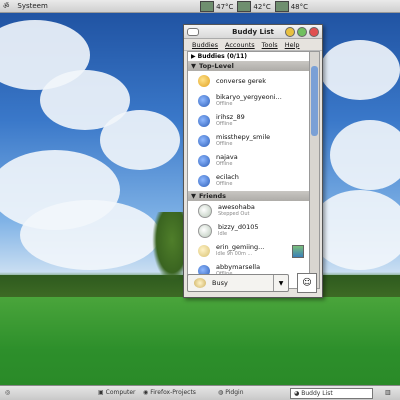 Image resolution: width=400 pixels, height=400 pixels. Describe the element at coordinates (7, 392) in the screenshot. I see `show-desktop-button: ◎` at that location.